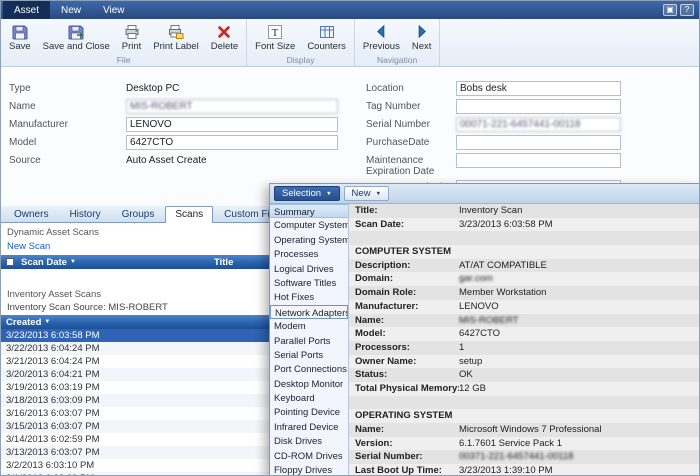 The image size is (700, 476). Describe the element at coordinates (309, 469) in the screenshot. I see `scan-category-item: Floppy Drives` at that location.